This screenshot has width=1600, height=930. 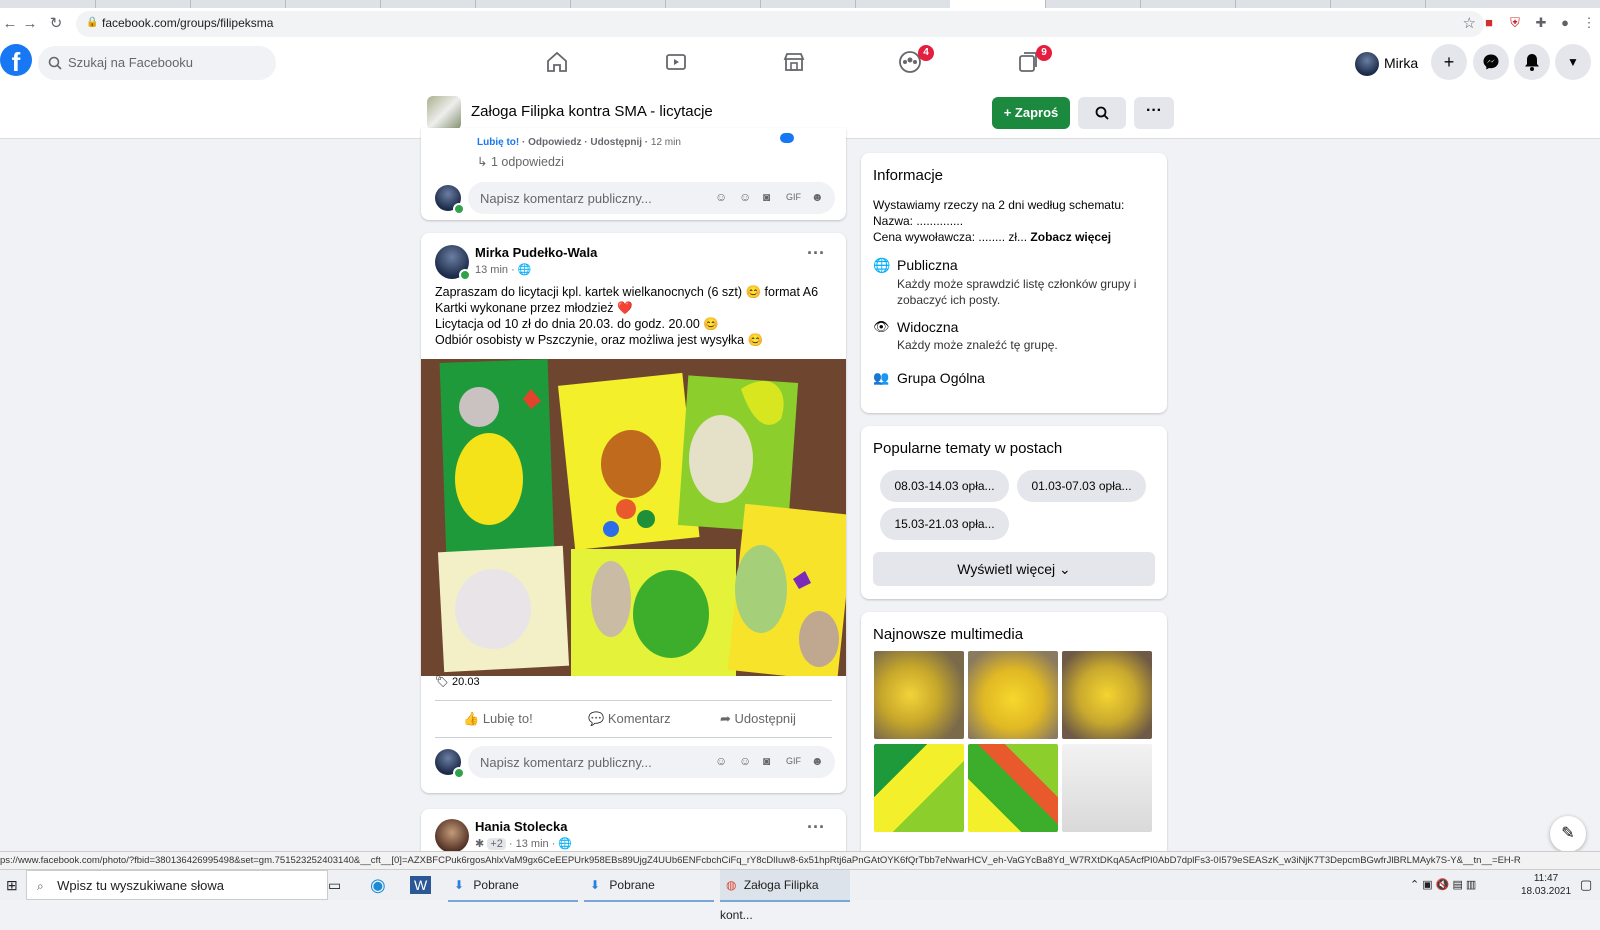 I want to click on comment-like-link: Lubię to!, so click(x=498, y=142).